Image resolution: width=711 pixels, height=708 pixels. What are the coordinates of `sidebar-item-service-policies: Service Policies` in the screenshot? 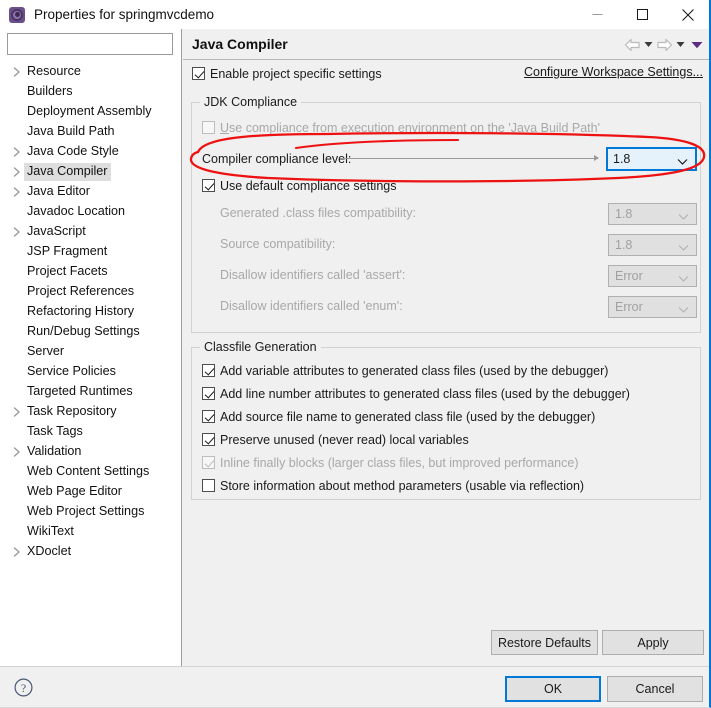 It's located at (90, 372).